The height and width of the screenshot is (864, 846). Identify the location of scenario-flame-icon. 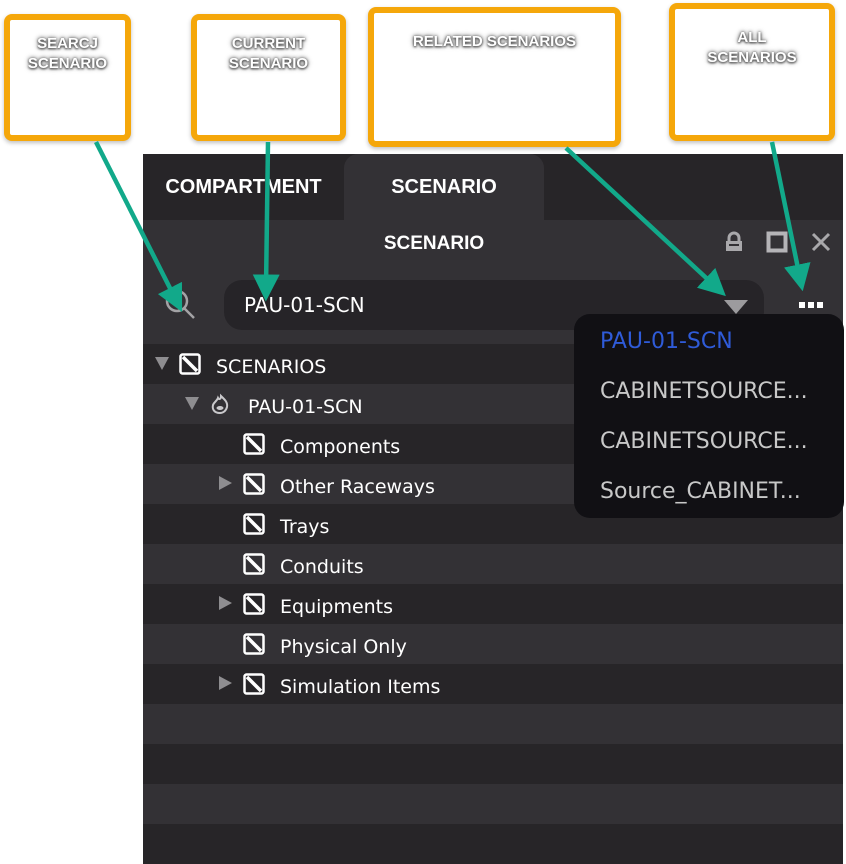
(220, 404).